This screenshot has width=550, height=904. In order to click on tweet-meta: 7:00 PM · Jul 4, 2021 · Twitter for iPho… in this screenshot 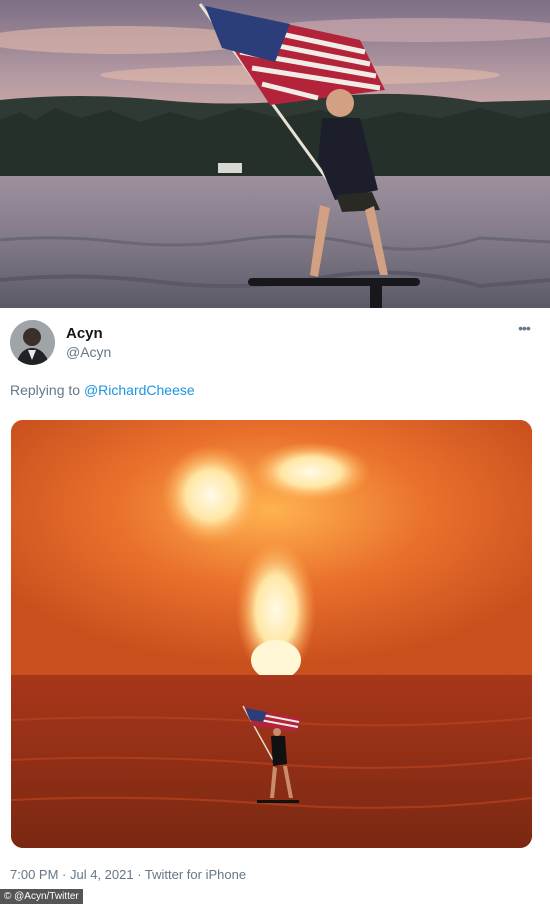, I will do `click(128, 874)`.